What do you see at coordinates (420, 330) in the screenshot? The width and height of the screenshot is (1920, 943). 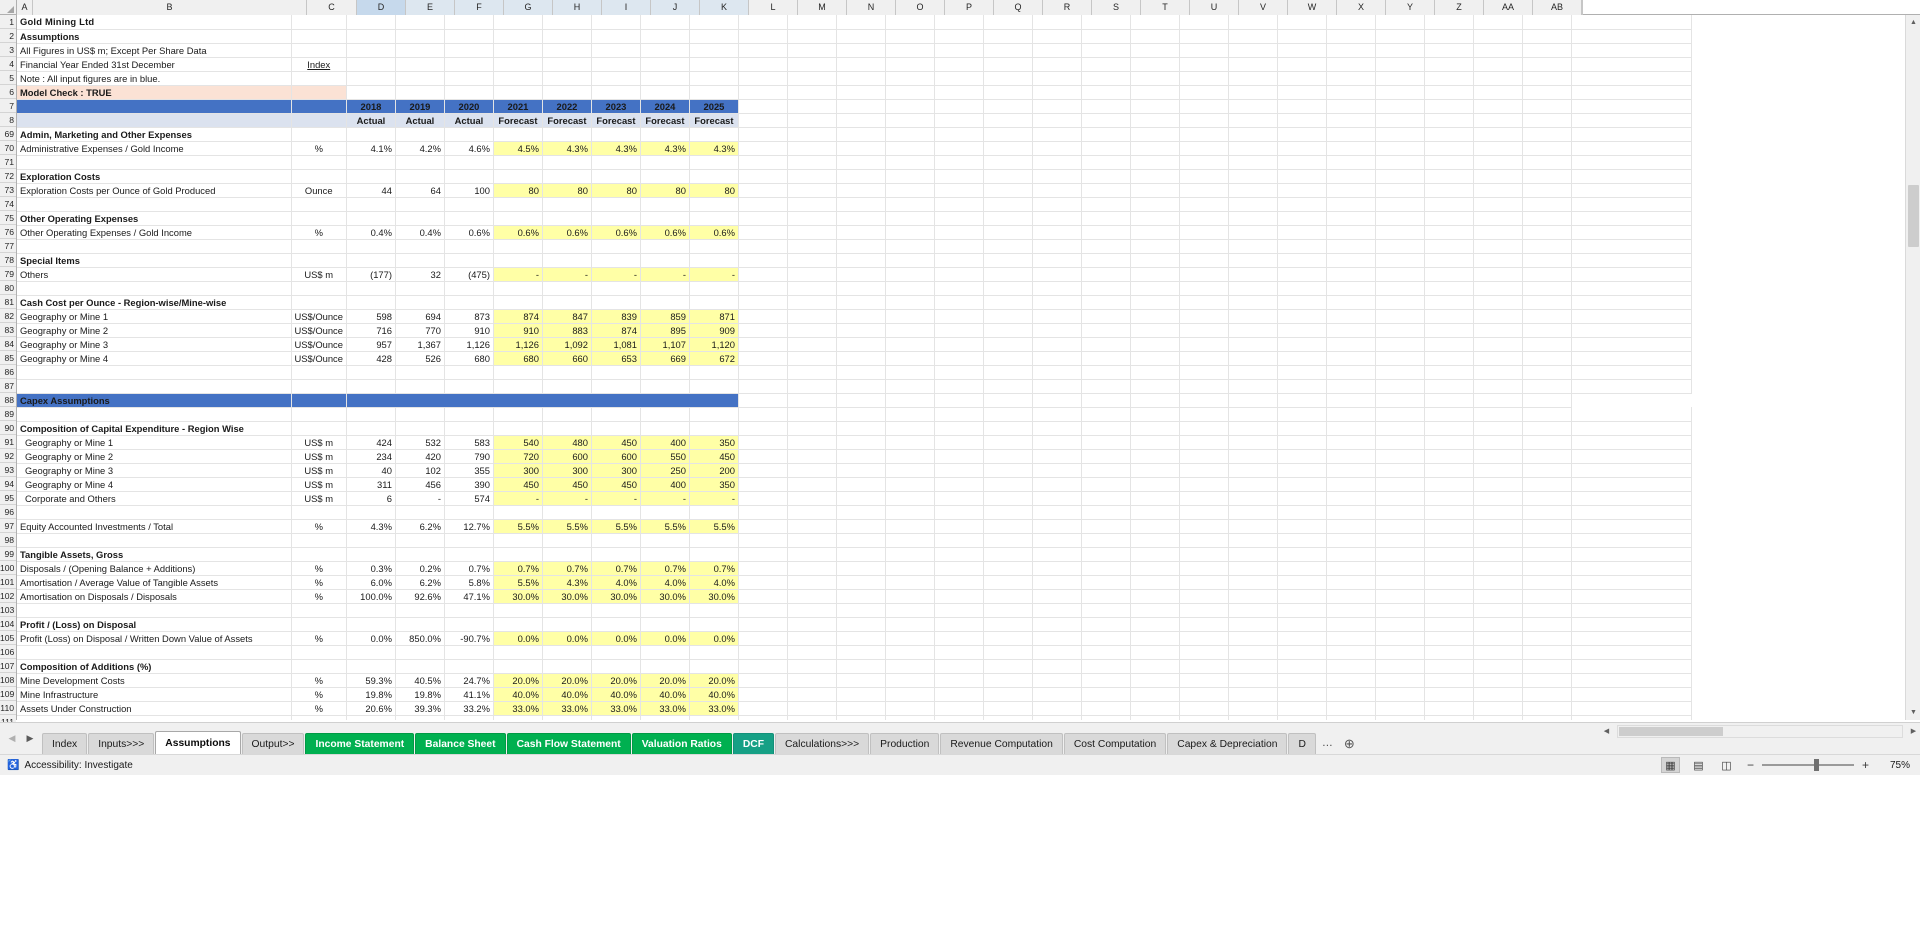 I see `actual-value: 770` at bounding box center [420, 330].